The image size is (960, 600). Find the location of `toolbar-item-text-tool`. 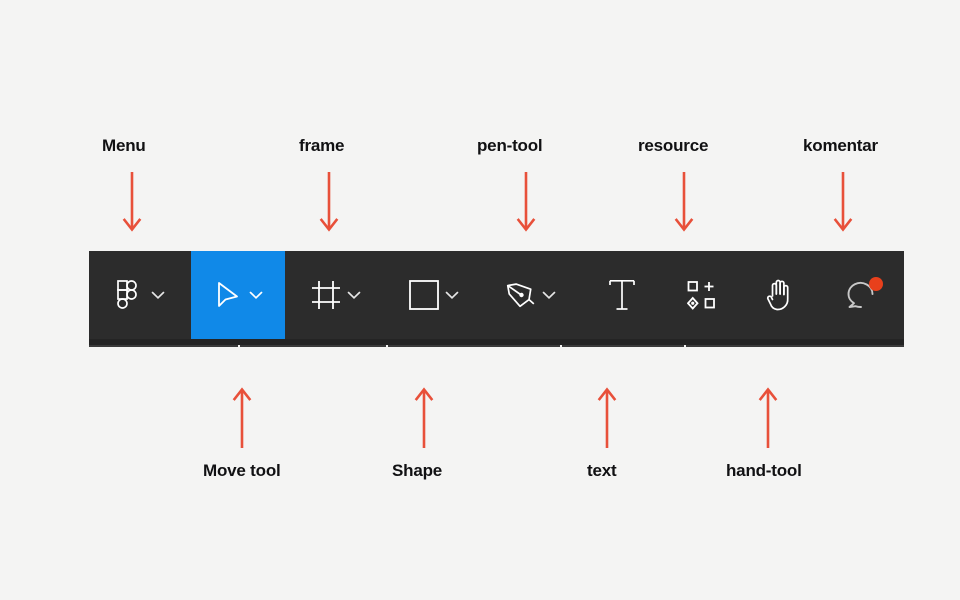

toolbar-item-text-tool is located at coordinates (621, 295).